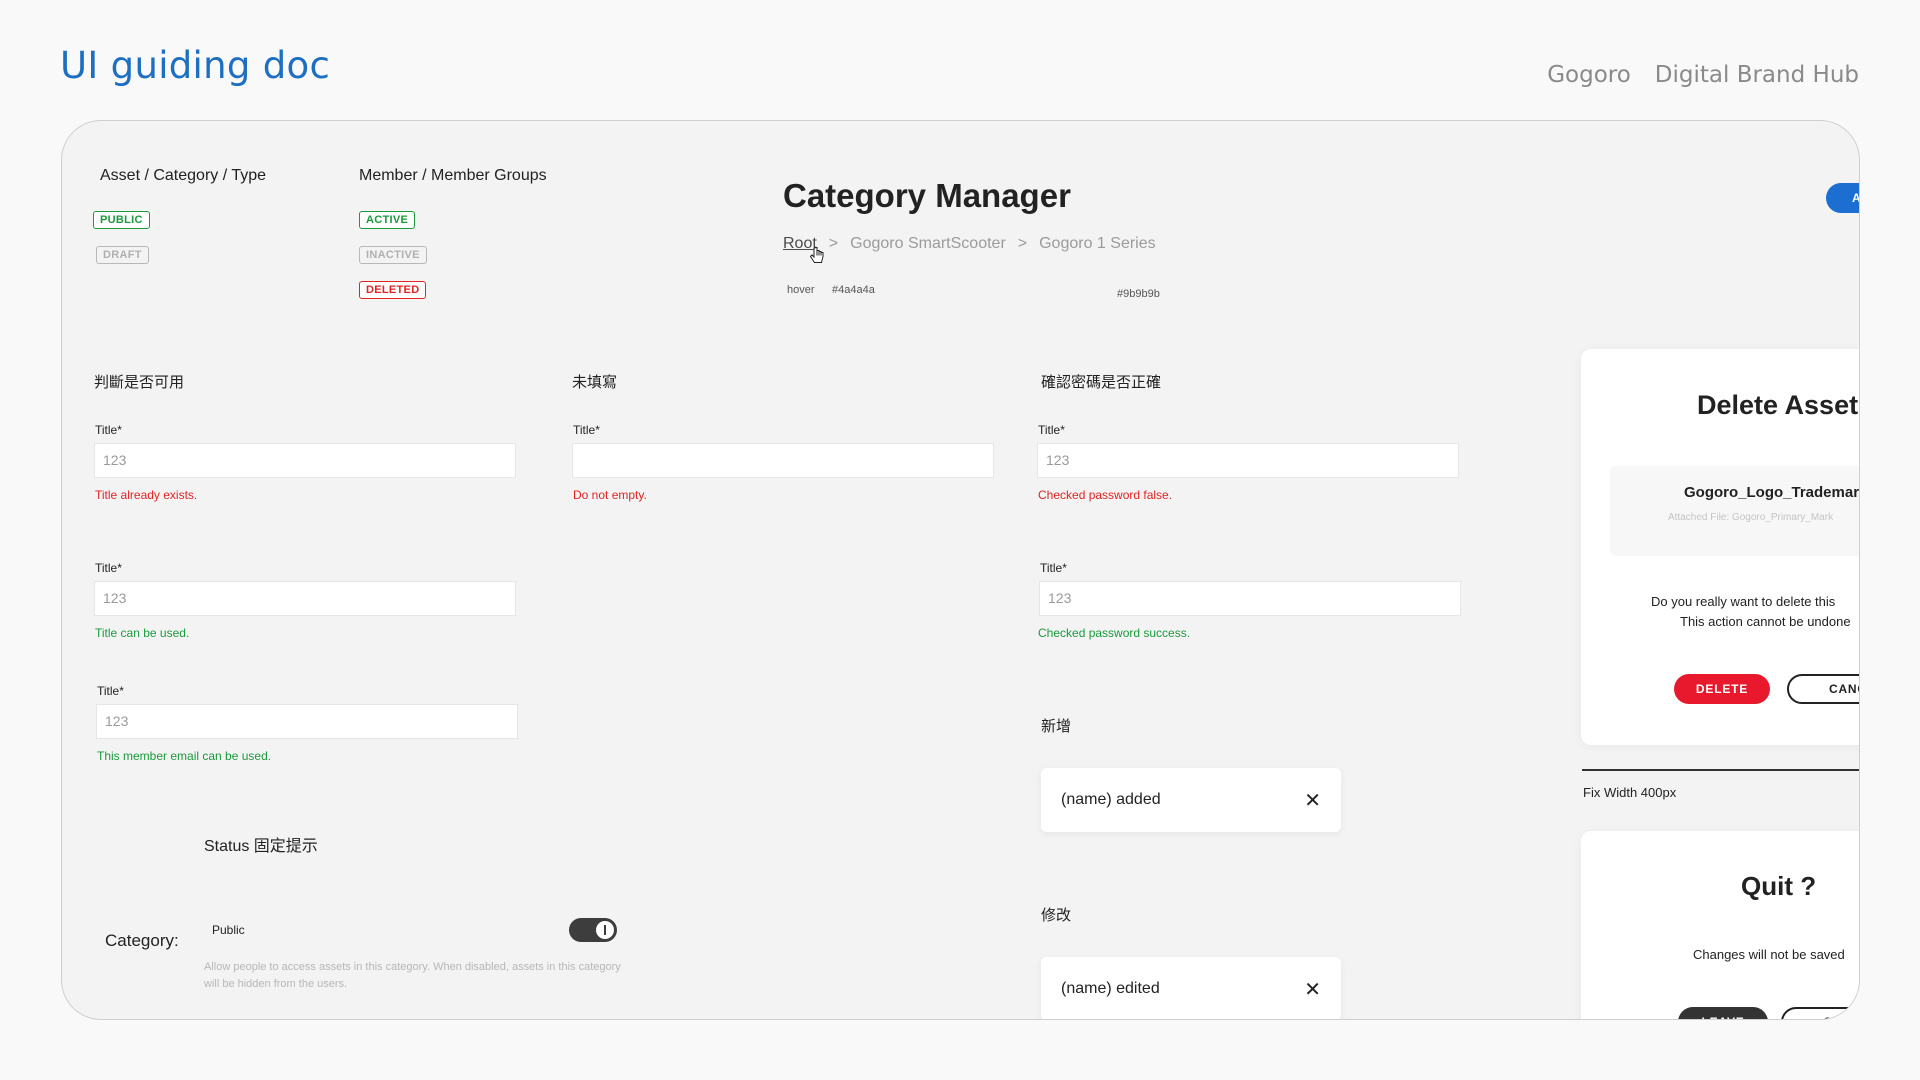 This screenshot has height=1080, width=1920. What do you see at coordinates (195, 65) in the screenshot?
I see `doc-title: UI guiding doc` at bounding box center [195, 65].